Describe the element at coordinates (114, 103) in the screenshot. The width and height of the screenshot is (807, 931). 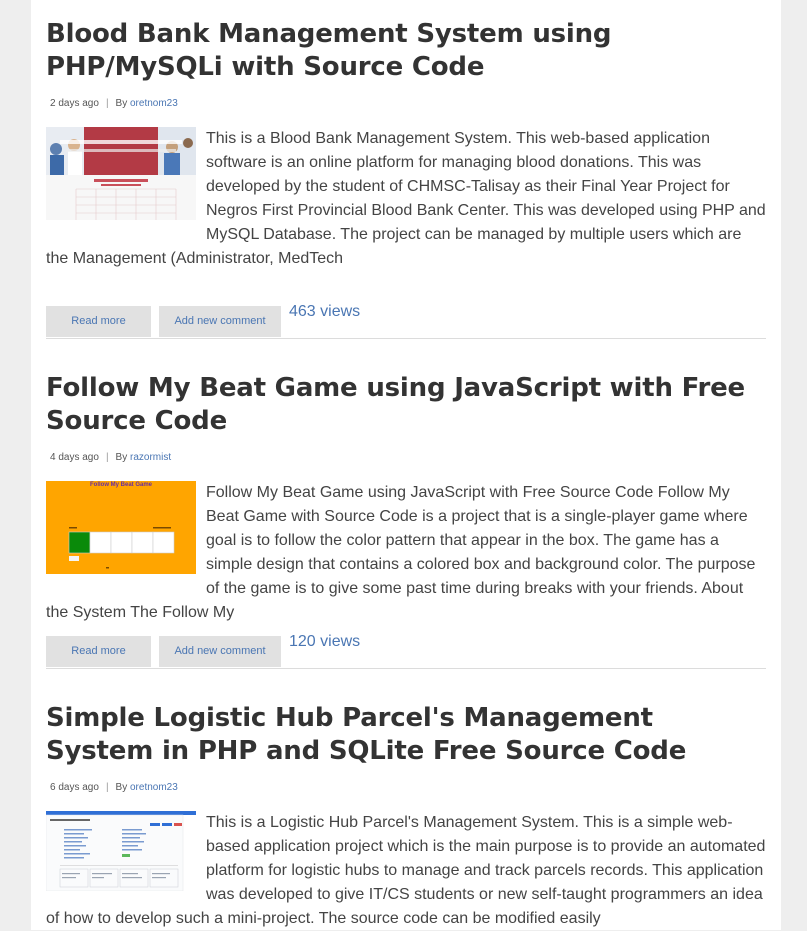
I see `article-meta: 2 days ago | By oretnom23` at that location.